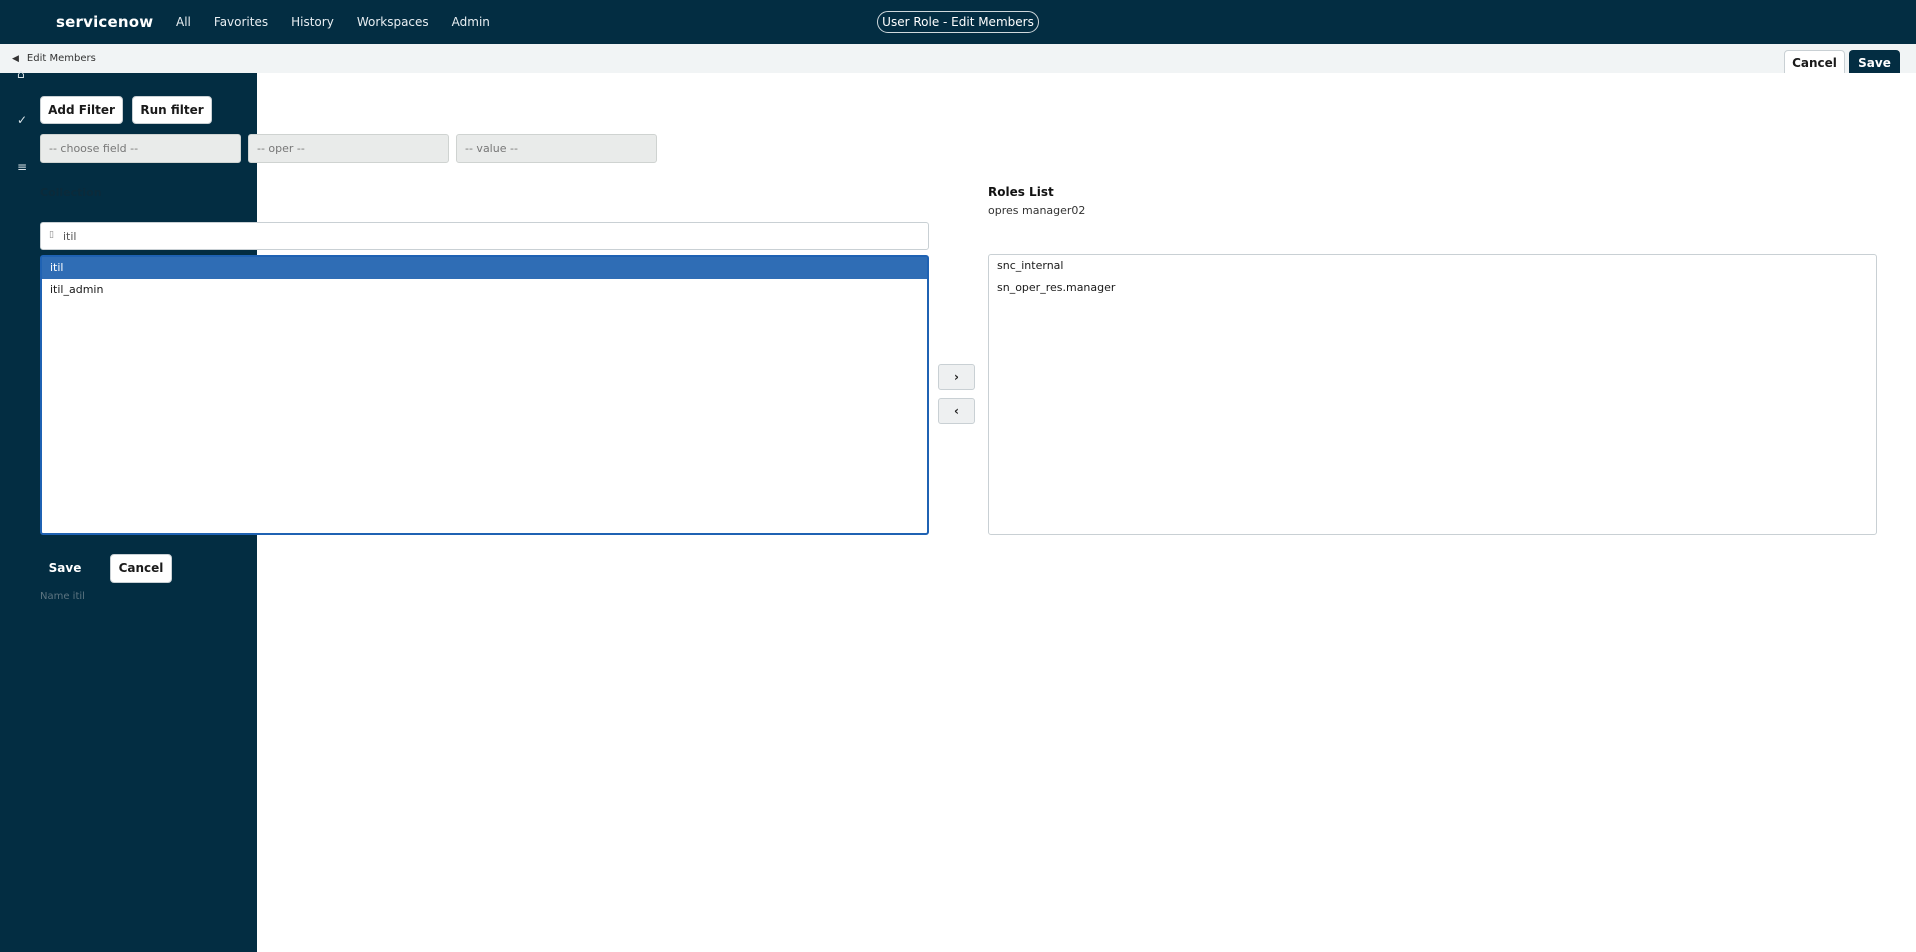 The image size is (1916, 952). I want to click on search-value: itil, so click(70, 236).